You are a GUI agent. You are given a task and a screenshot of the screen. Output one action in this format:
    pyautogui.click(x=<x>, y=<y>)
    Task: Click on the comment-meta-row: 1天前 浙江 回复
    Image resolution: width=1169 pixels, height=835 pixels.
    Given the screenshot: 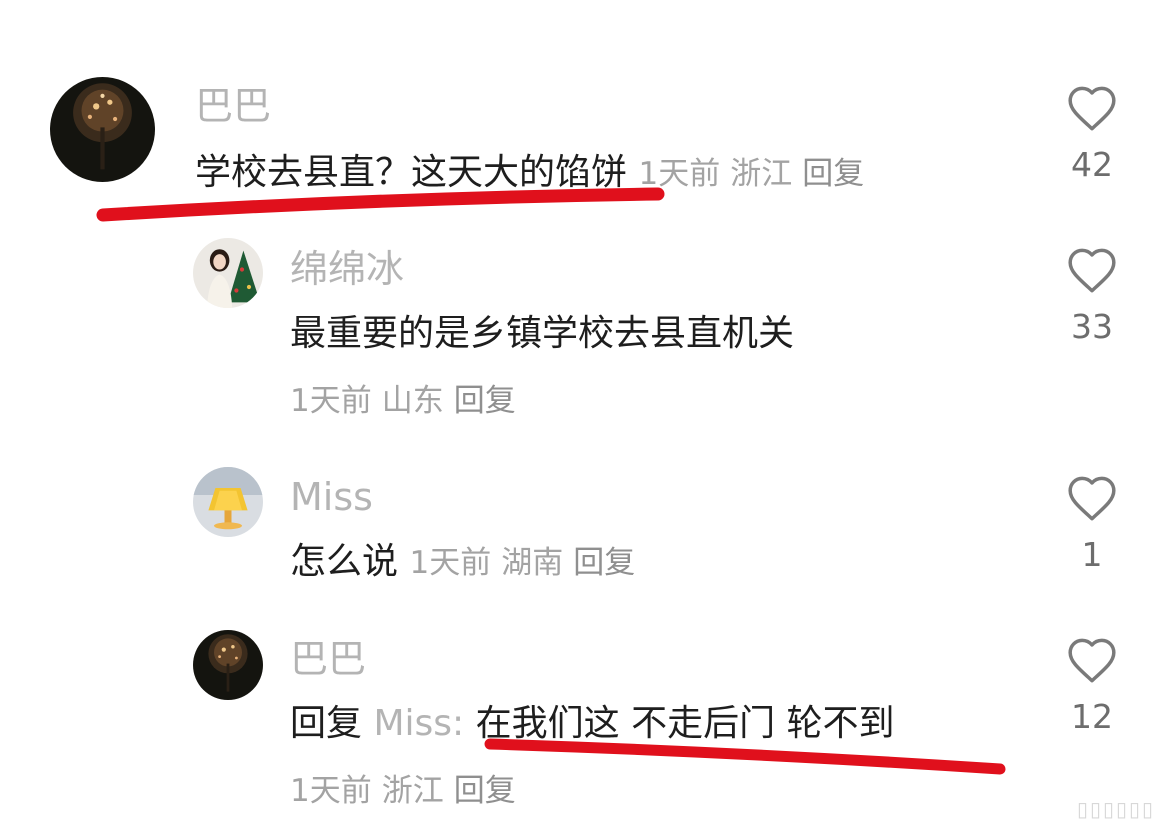 What is the action you would take?
    pyautogui.click(x=403, y=791)
    